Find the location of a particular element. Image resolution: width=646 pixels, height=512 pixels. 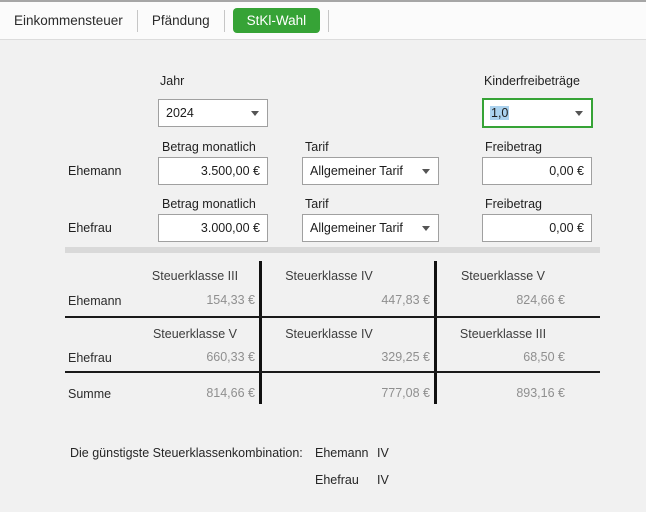

table-value-ehefrau-col2: 329,25 € is located at coordinates (405, 357).